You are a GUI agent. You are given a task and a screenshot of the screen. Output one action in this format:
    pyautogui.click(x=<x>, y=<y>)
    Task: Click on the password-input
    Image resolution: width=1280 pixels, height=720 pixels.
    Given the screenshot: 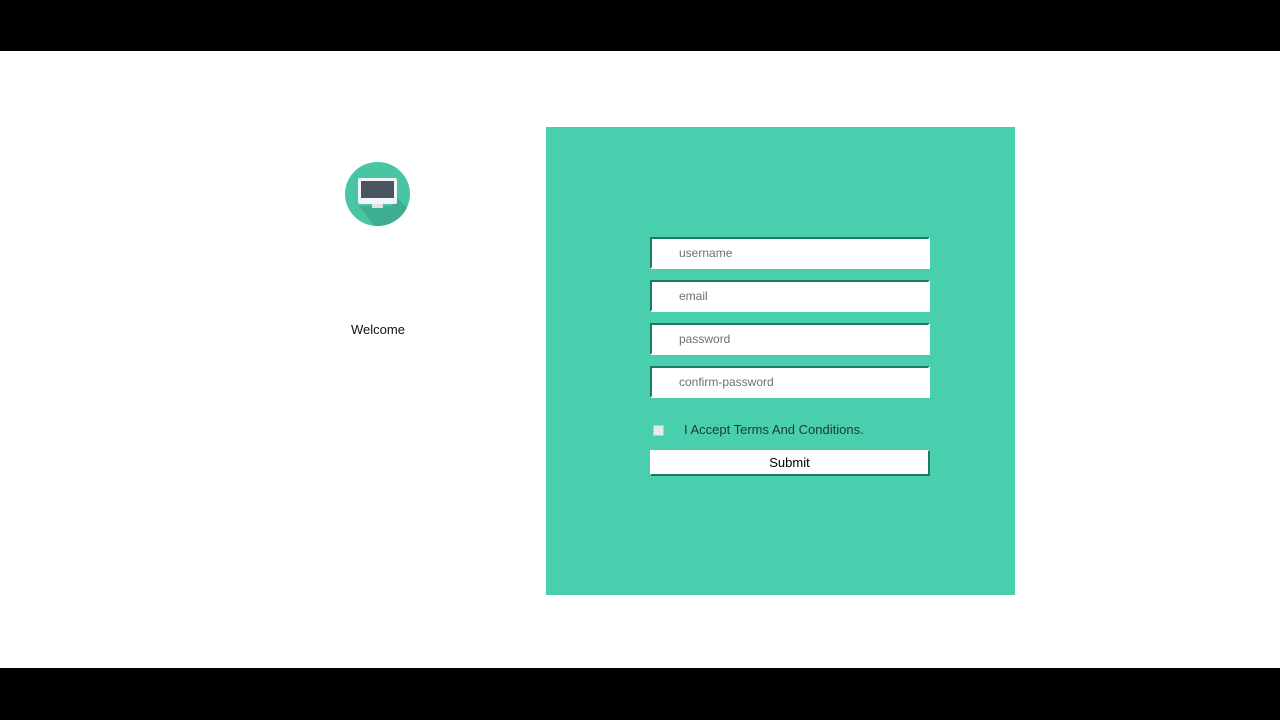 What is the action you would take?
    pyautogui.click(x=790, y=339)
    